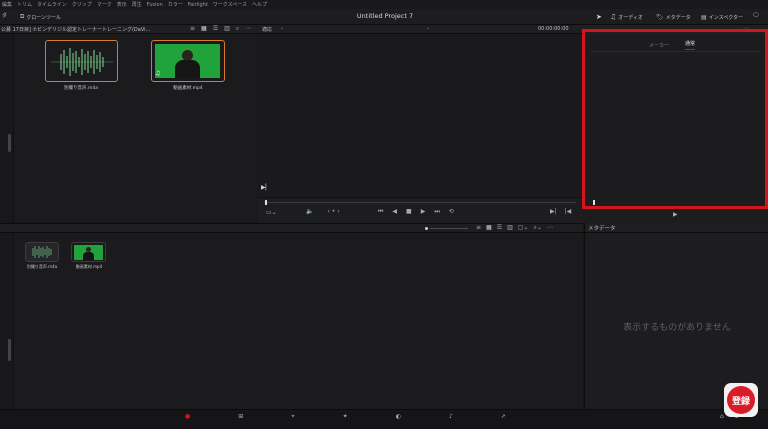 Image resolution: width=768 pixels, height=429 pixels. I want to click on lower-video-clip-thumbnail, so click(88, 252).